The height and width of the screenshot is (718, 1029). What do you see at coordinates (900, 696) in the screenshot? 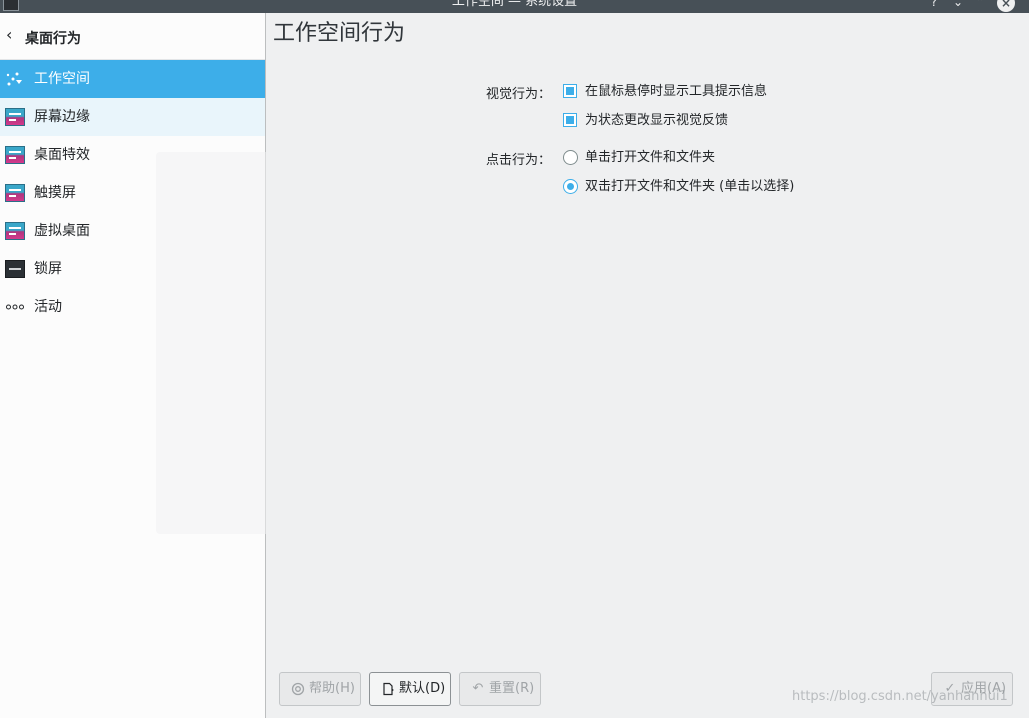
I see `watermark-text: https://blog.csdn.net/yanhanhui1` at bounding box center [900, 696].